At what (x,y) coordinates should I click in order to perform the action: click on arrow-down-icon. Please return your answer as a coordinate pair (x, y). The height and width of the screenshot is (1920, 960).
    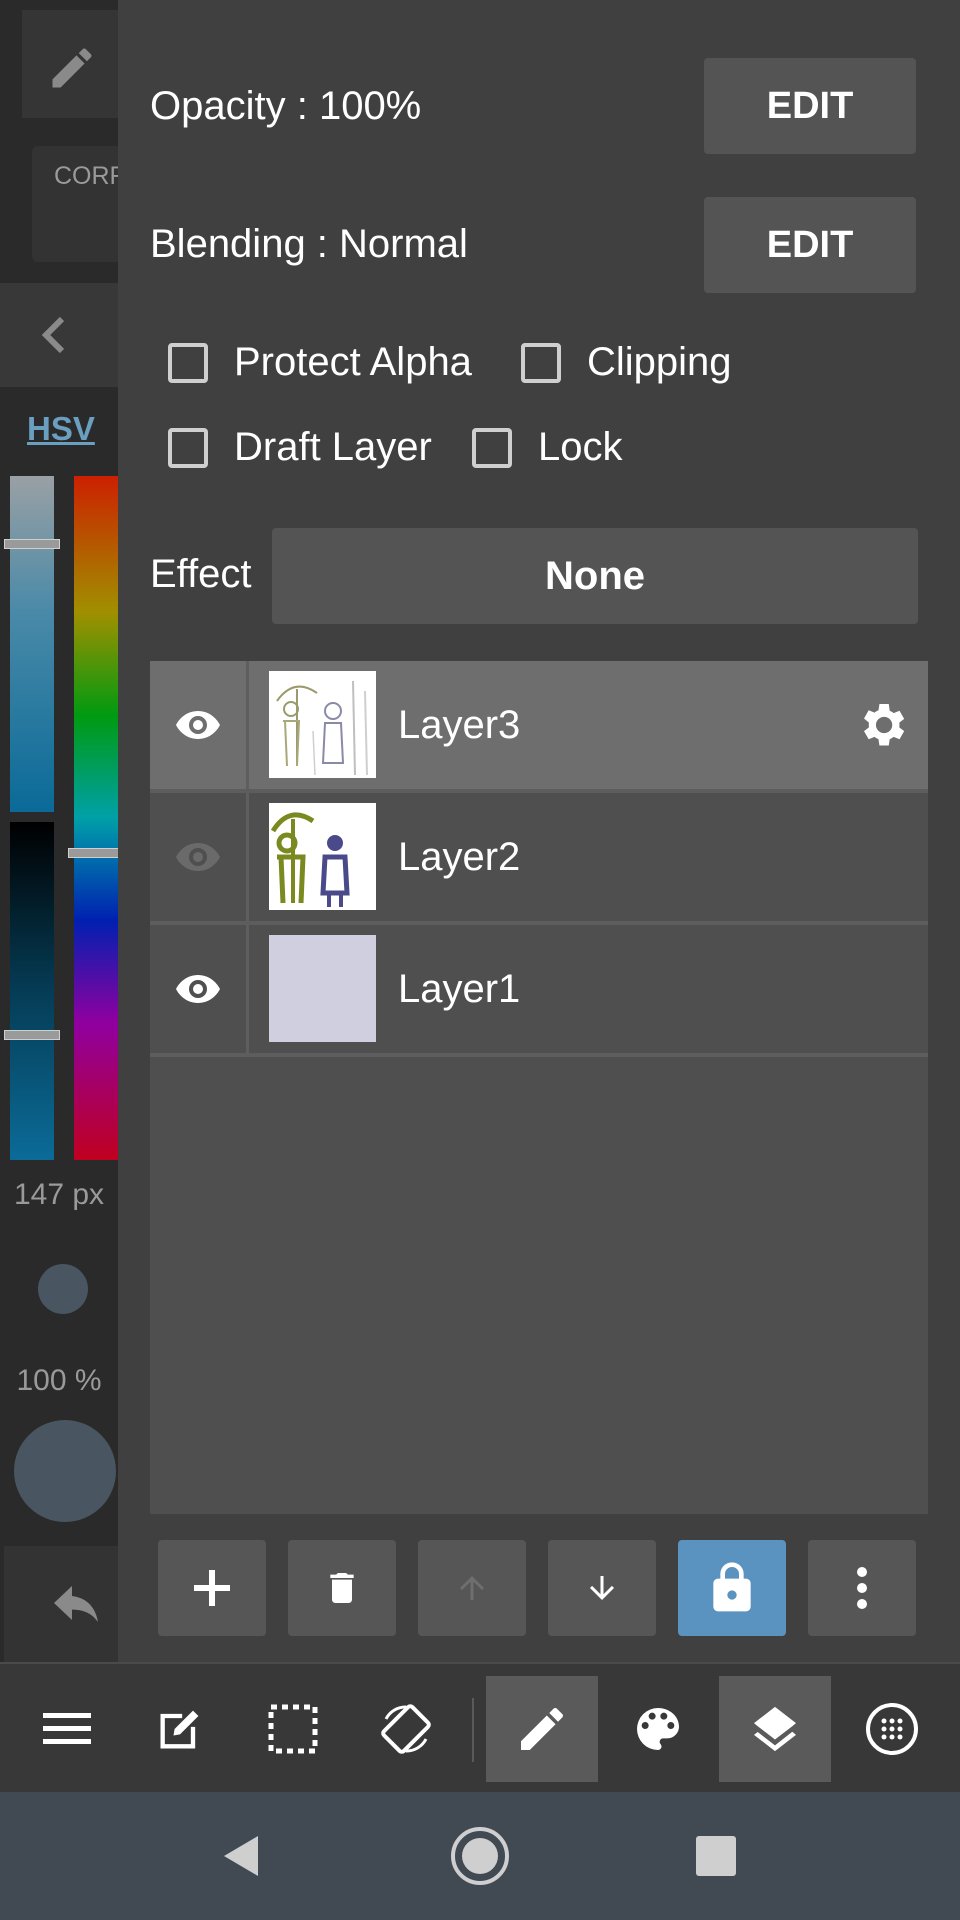
    Looking at the image, I should click on (602, 1588).